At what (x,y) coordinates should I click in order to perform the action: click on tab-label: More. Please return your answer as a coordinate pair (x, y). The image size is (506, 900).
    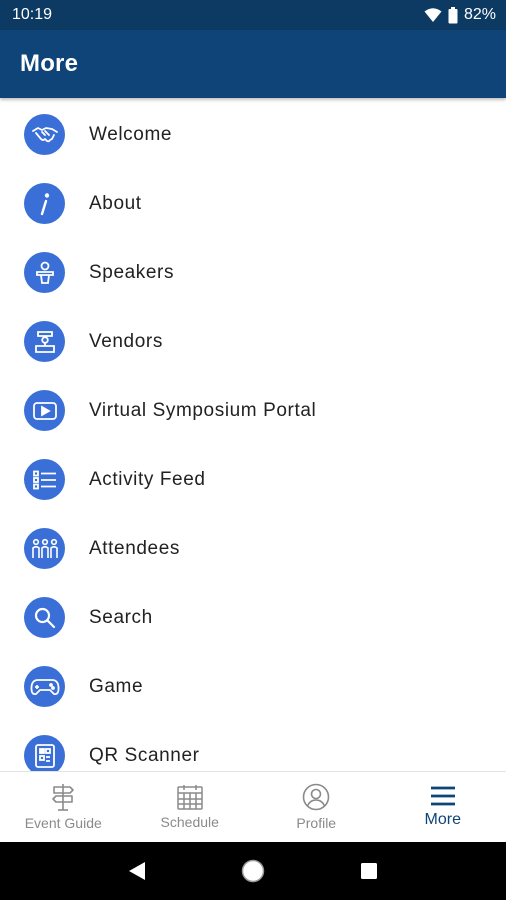
    Looking at the image, I should click on (442, 819).